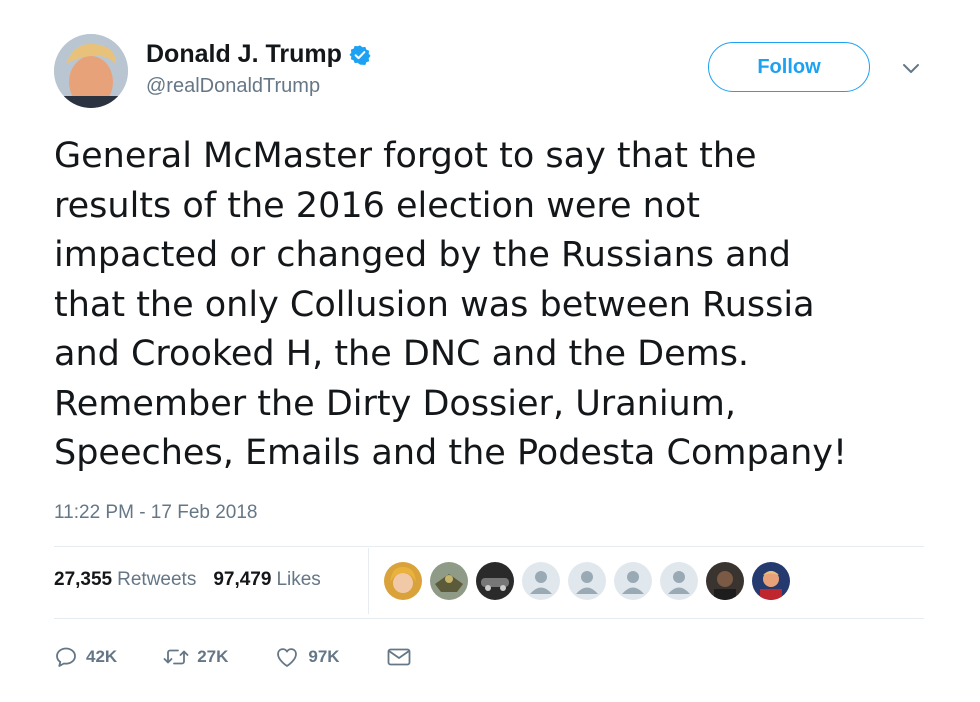 Image resolution: width=980 pixels, height=702 pixels. I want to click on divider-top, so click(489, 546).